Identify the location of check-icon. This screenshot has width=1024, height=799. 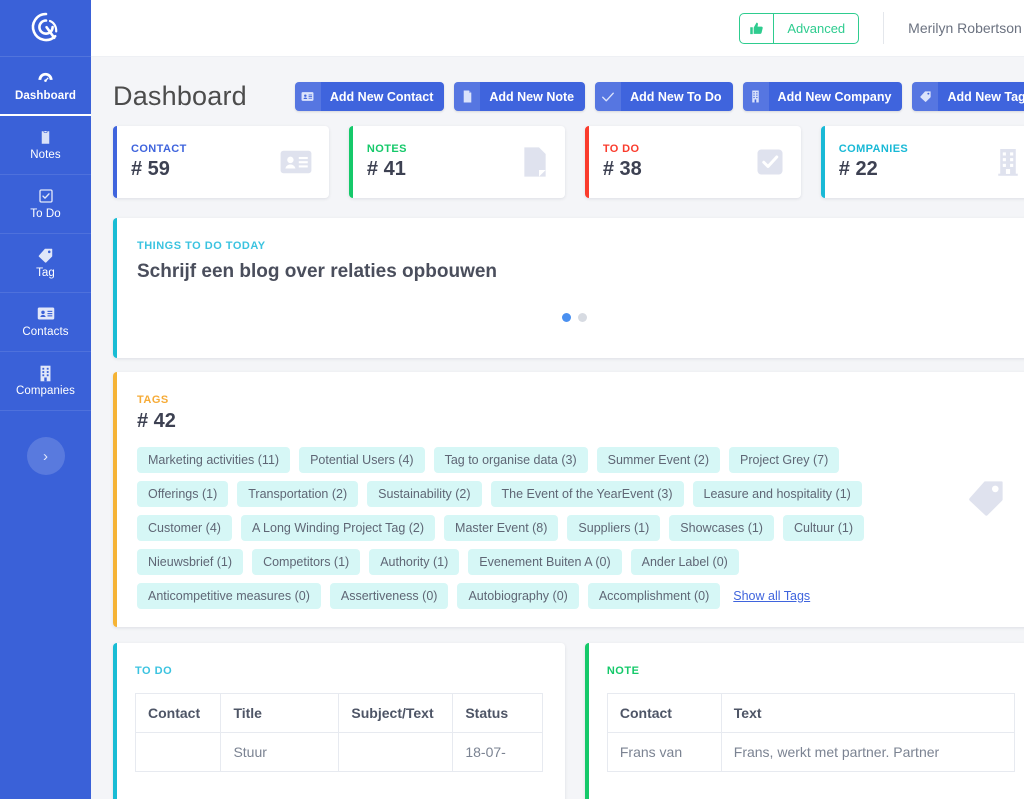
(608, 96).